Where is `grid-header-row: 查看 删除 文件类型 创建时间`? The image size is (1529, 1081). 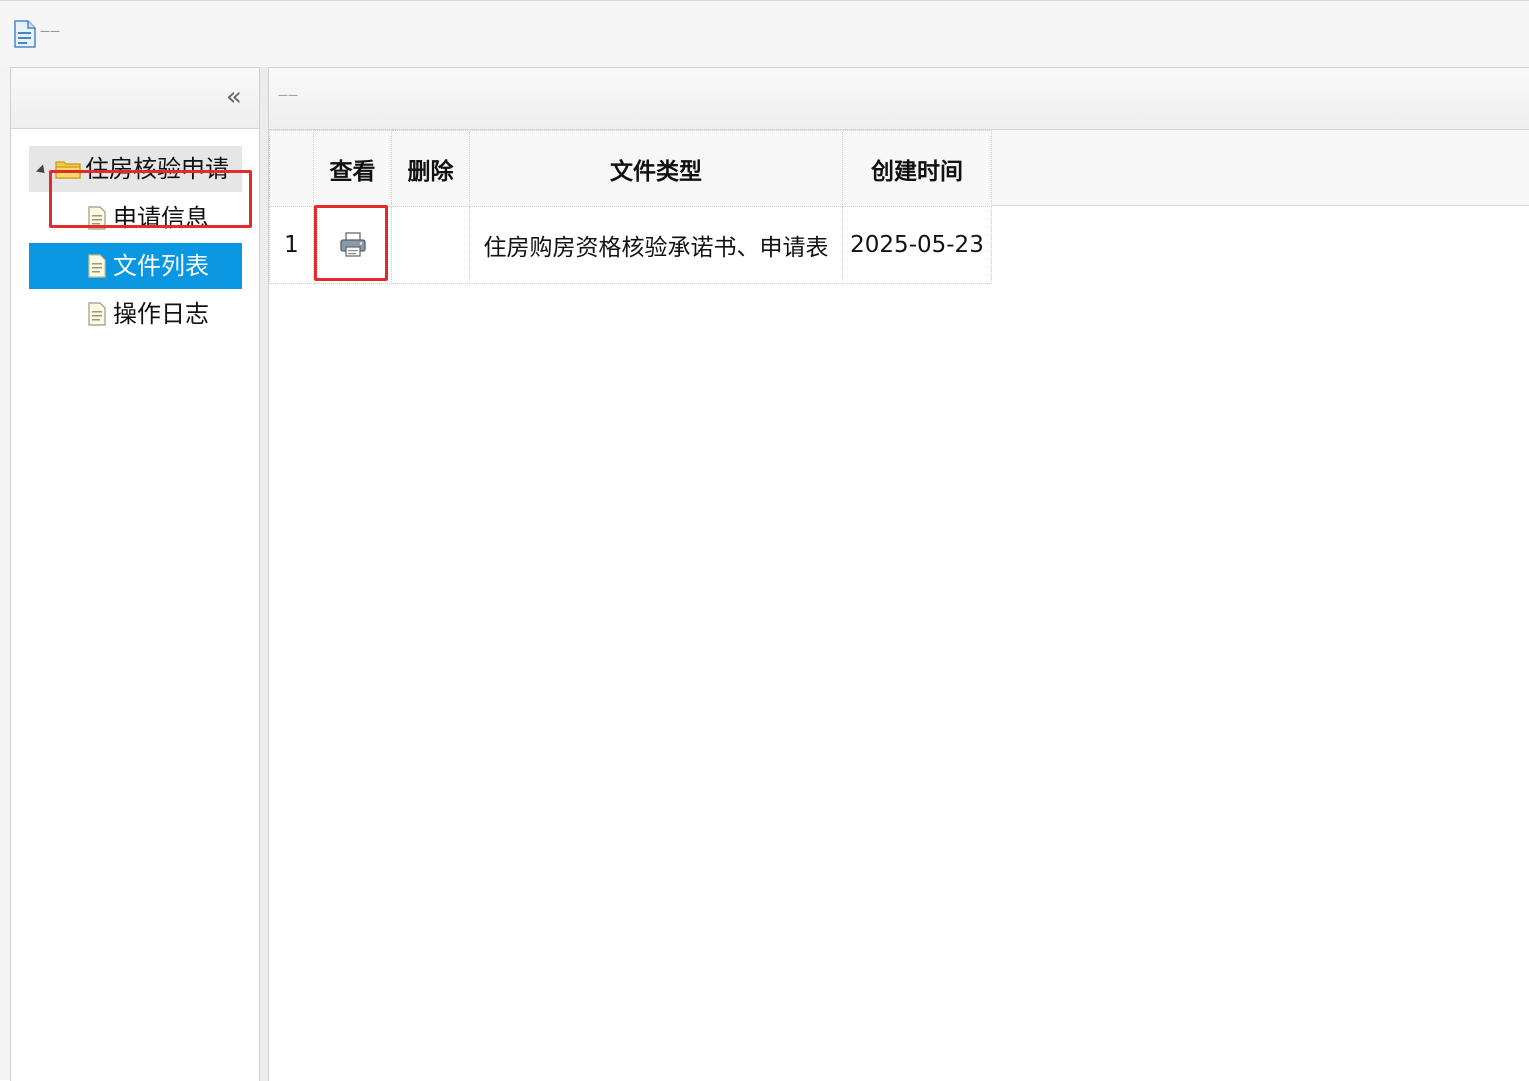 grid-header-row: 查看 删除 文件类型 创建时间 is located at coordinates (630, 168).